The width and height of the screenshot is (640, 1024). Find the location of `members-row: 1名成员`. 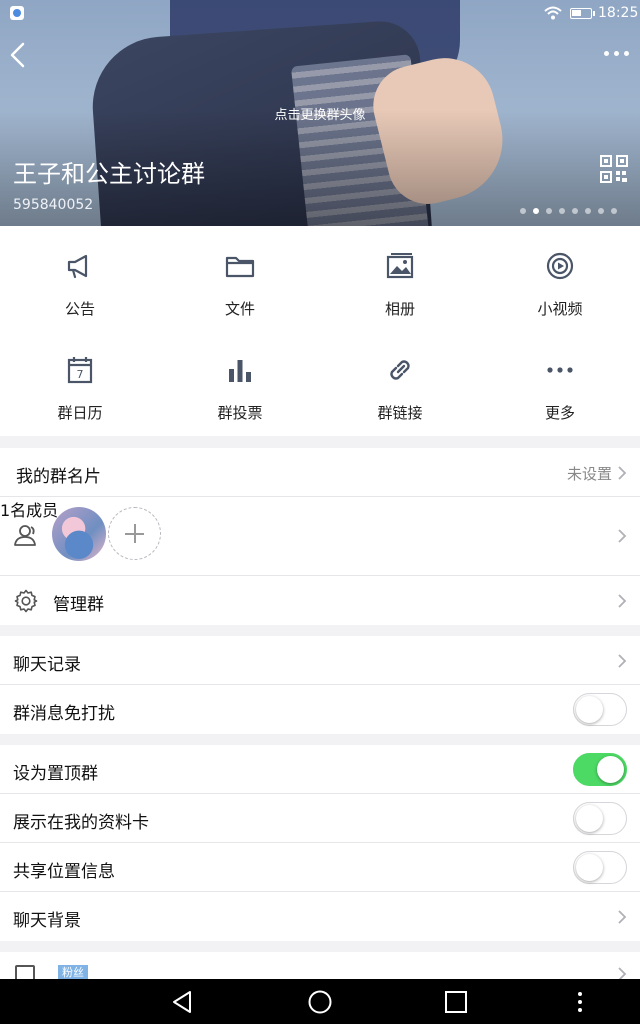

members-row: 1名成员 is located at coordinates (320, 536).